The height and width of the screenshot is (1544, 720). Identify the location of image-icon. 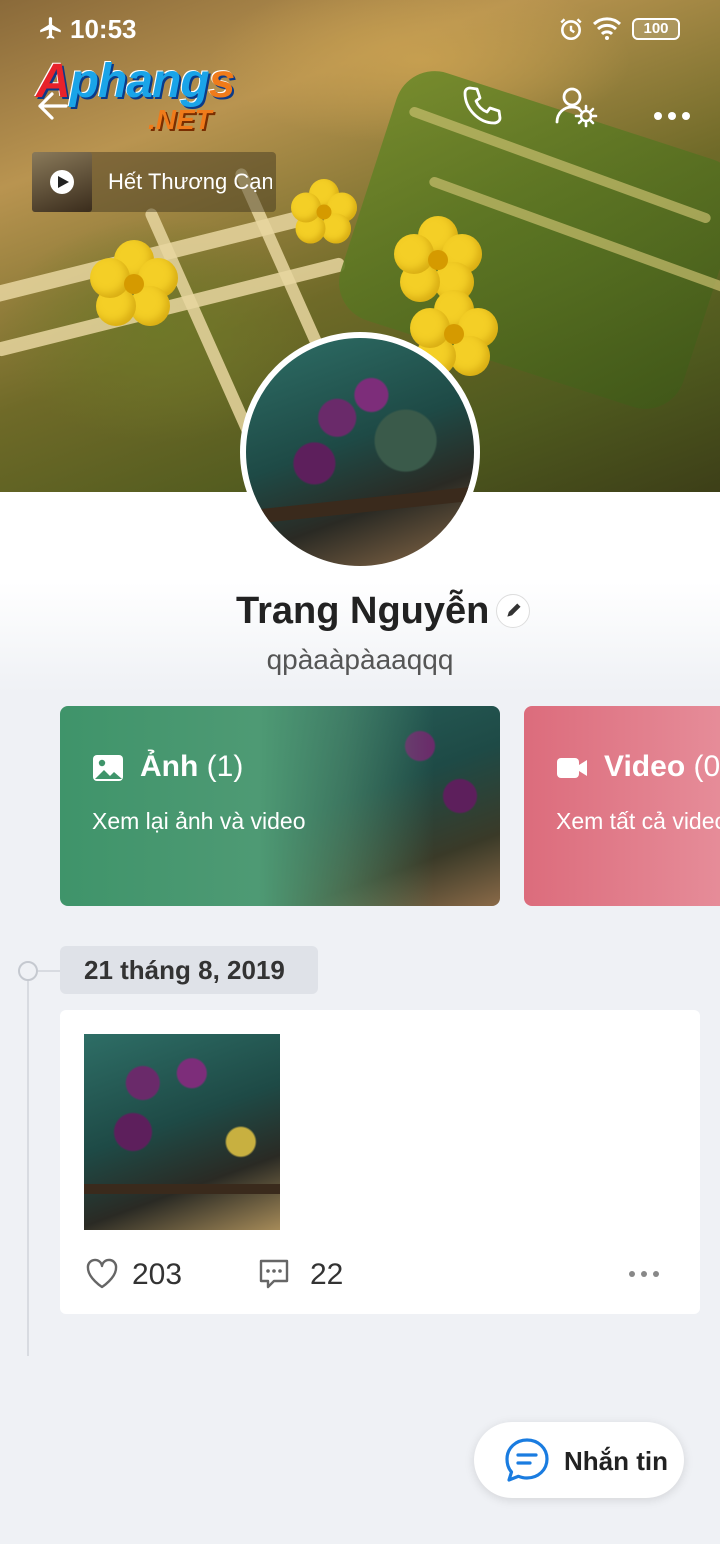
(108, 768).